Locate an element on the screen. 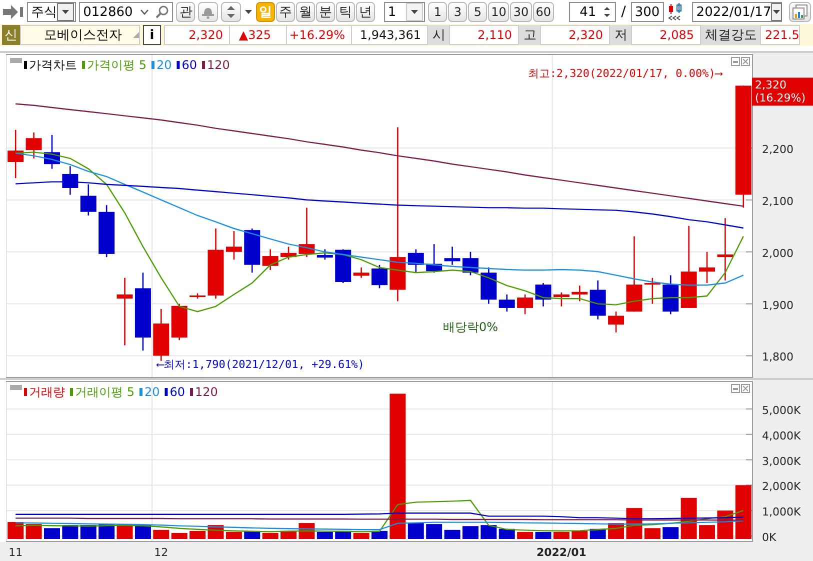 Image resolution: width=813 pixels, height=561 pixels. field-label: 고 is located at coordinates (530, 35).